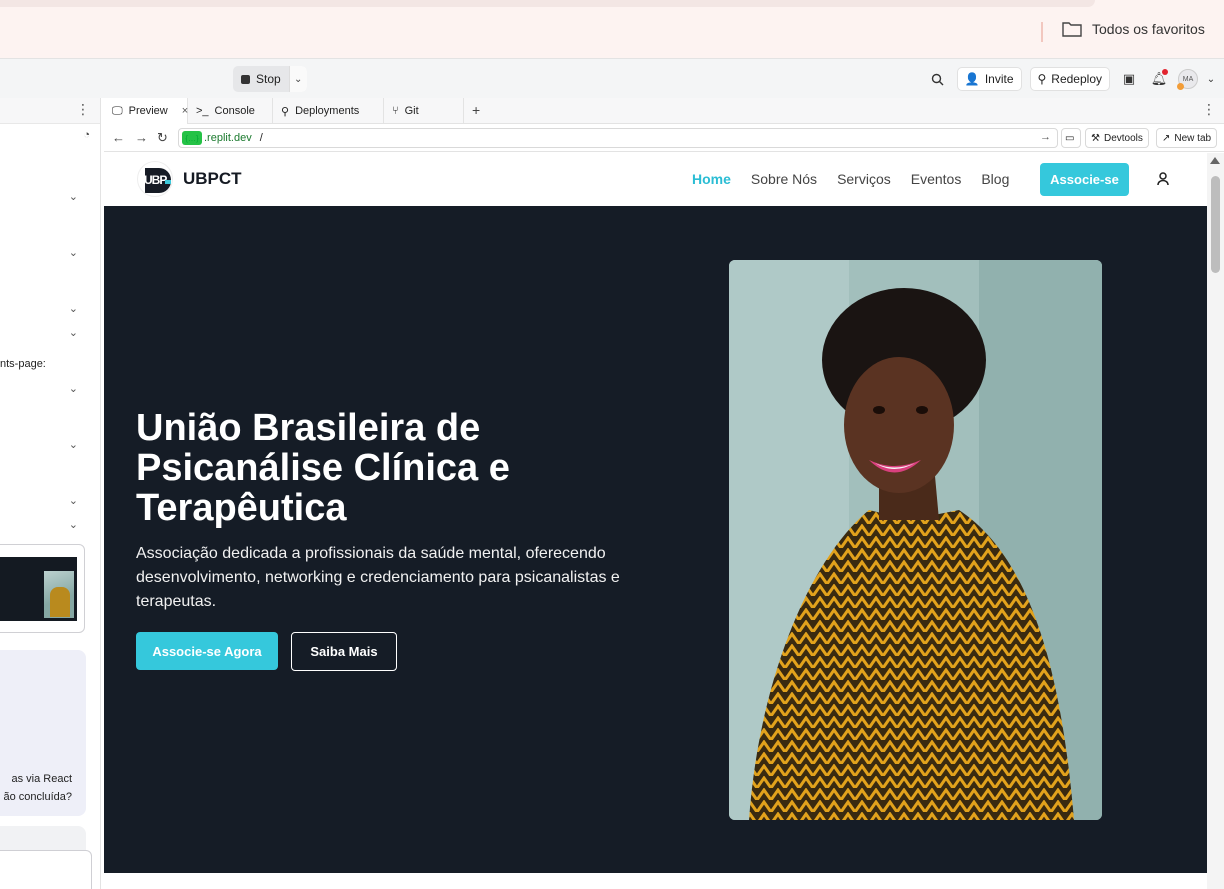 The height and width of the screenshot is (889, 1224). I want to click on monitor-icon: 🖵, so click(117, 110).